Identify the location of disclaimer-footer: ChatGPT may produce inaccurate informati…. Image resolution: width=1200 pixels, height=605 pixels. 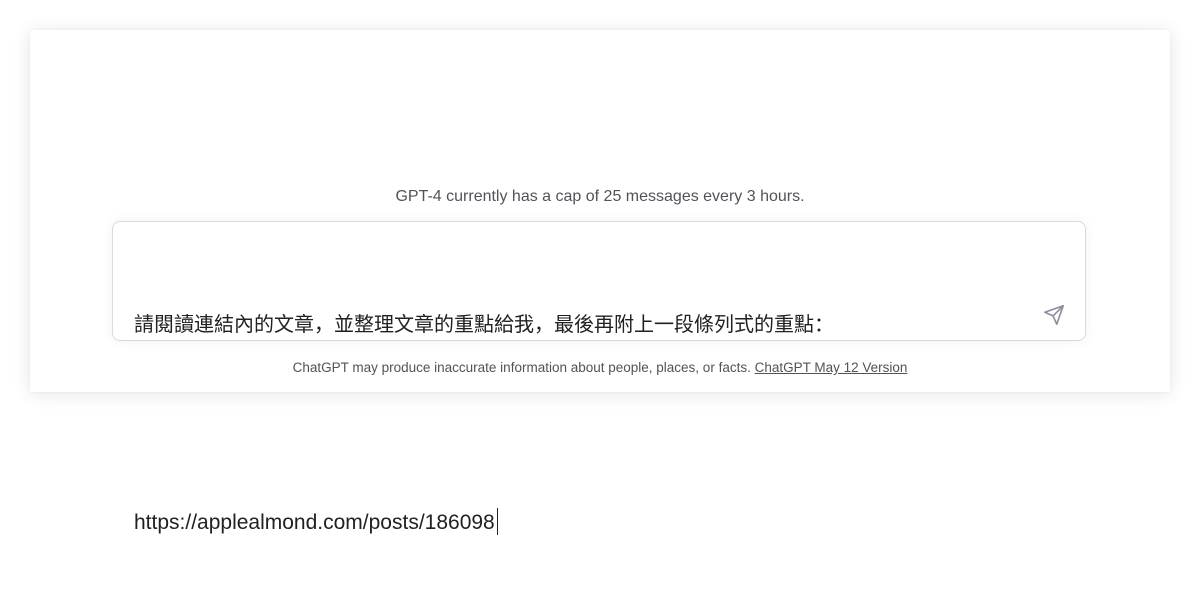
(600, 367).